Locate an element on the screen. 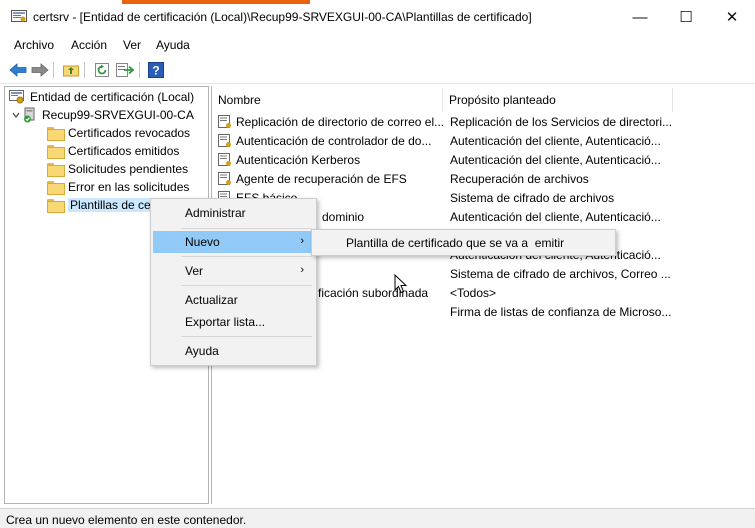  template-name: Autenticación Kerberos is located at coordinates (298, 159).